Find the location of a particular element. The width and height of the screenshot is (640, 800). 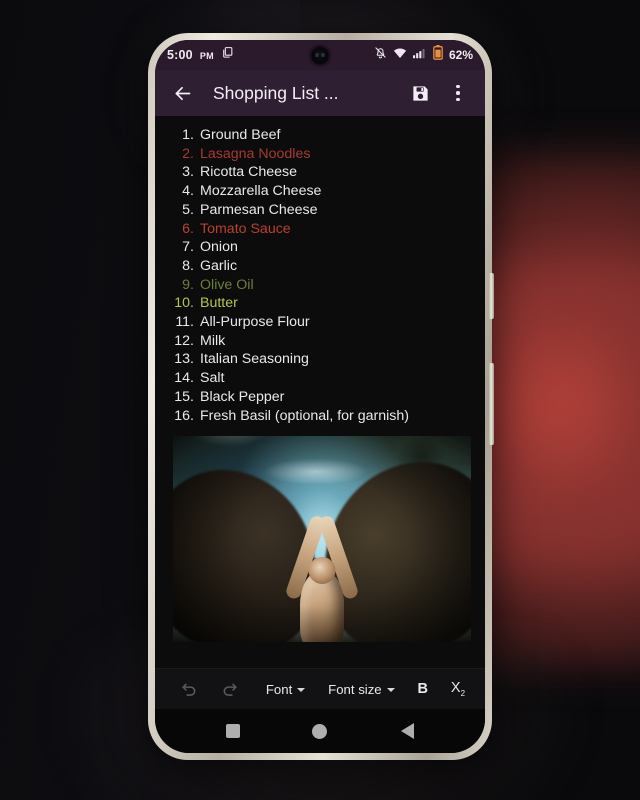

font-family-dropdown: Font is located at coordinates (285, 689).